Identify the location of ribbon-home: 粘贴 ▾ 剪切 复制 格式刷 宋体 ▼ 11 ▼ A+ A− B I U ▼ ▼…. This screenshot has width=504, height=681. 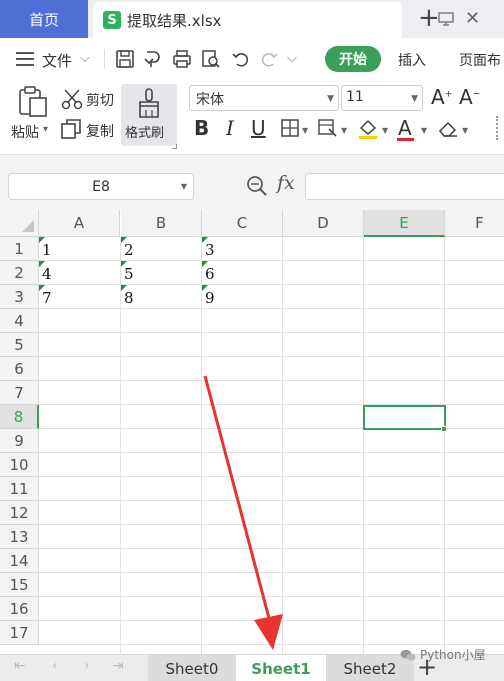
(252, 117).